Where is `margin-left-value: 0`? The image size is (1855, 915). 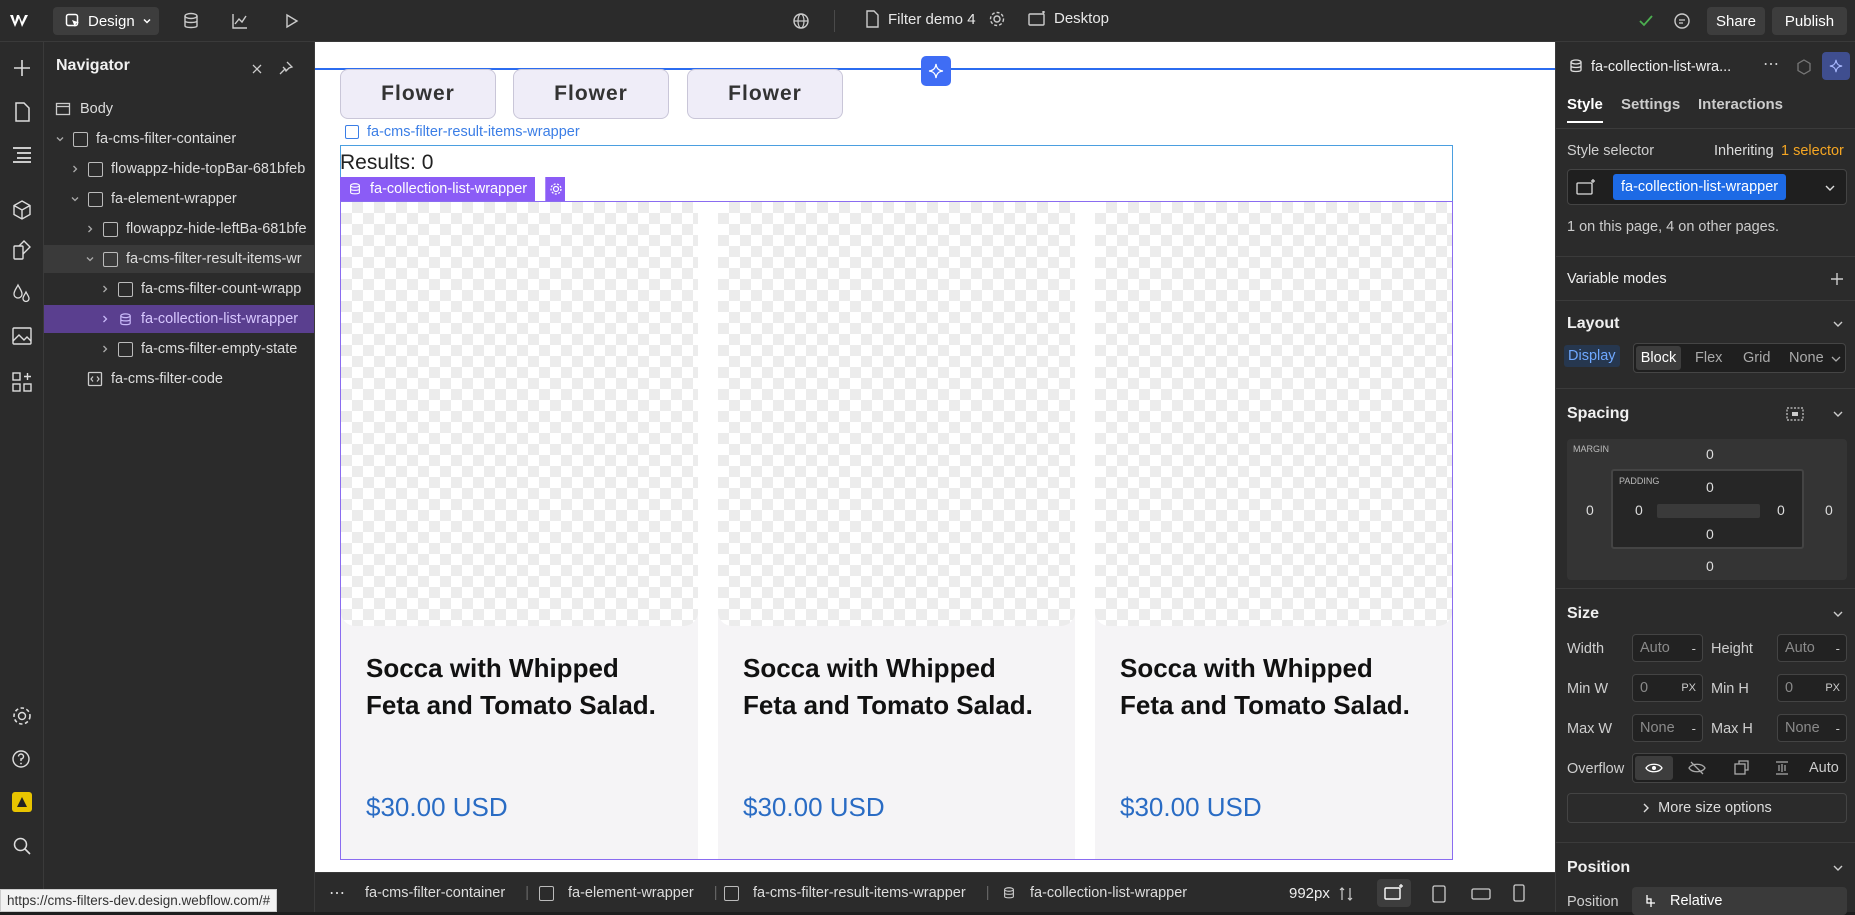 margin-left-value: 0 is located at coordinates (1590, 510).